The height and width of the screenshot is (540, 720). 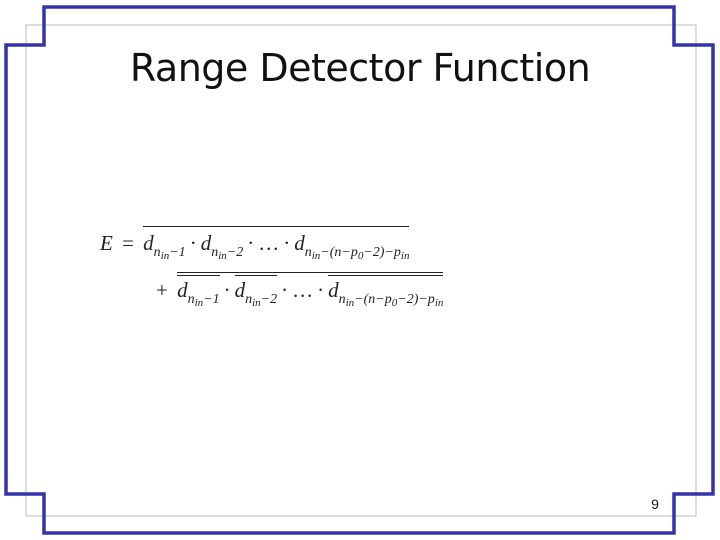 I want to click on formula-line-2: + dnin−1 · dnin−2 ·… · dnin−(n−p0−2)−pin, so click(x=298, y=290).